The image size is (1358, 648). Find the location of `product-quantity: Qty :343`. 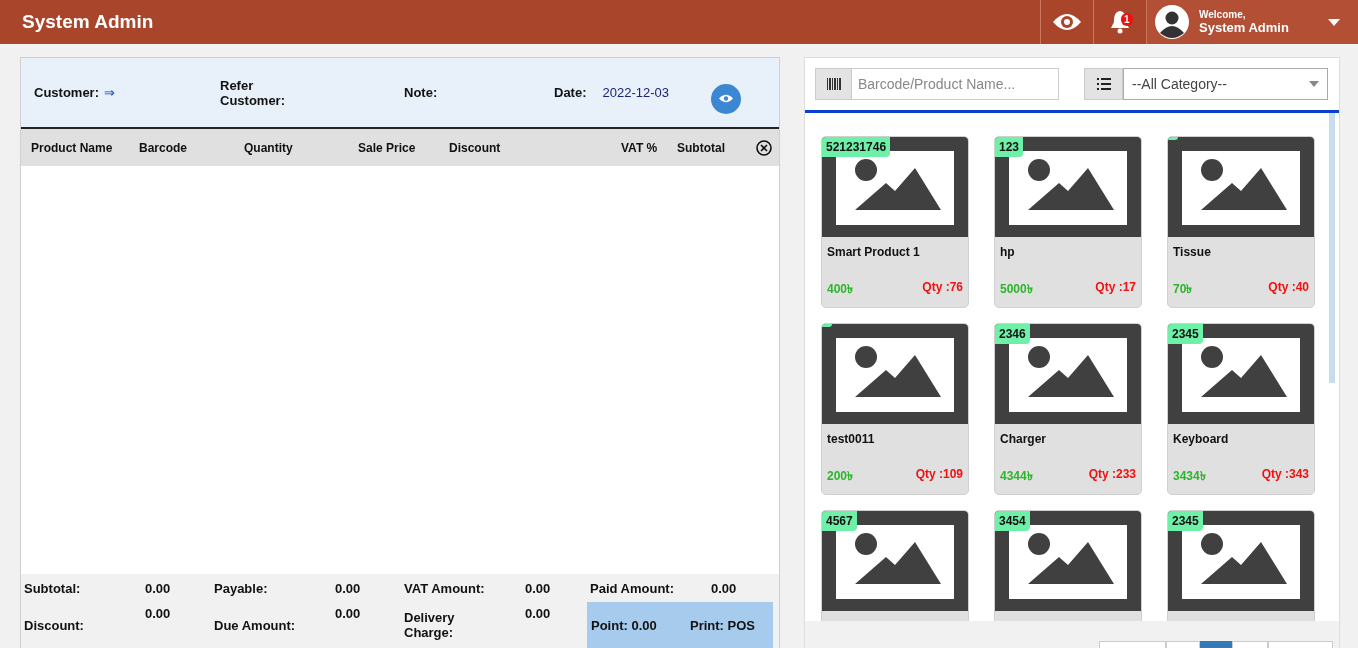

product-quantity: Qty :343 is located at coordinates (1285, 475).